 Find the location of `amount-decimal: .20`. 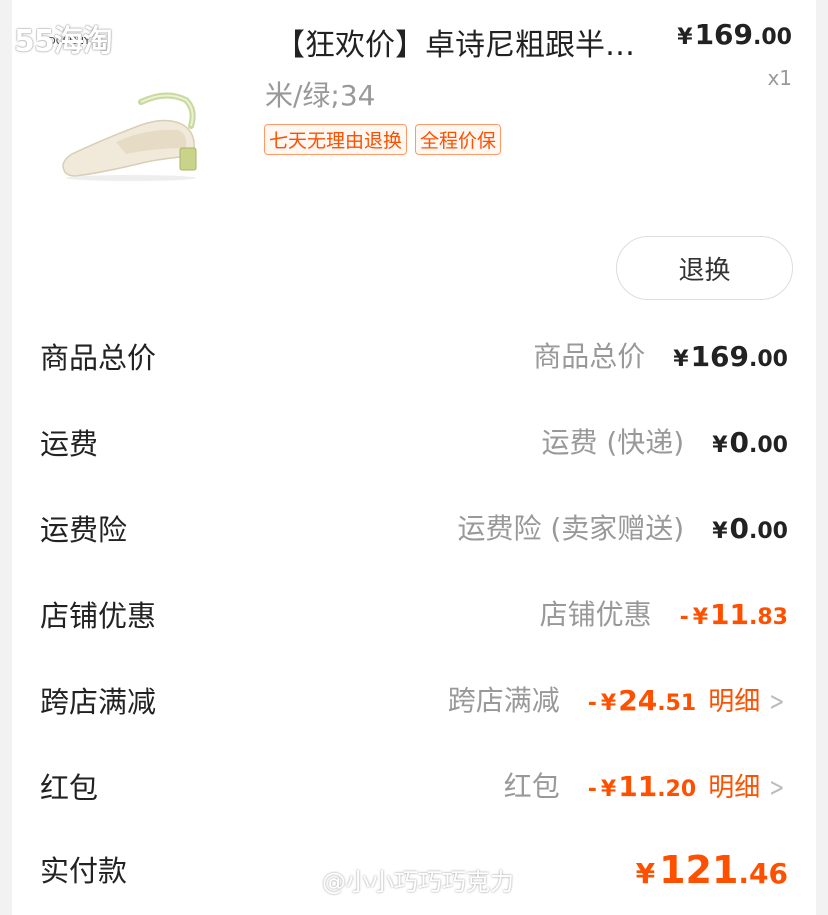

amount-decimal: .20 is located at coordinates (677, 789).